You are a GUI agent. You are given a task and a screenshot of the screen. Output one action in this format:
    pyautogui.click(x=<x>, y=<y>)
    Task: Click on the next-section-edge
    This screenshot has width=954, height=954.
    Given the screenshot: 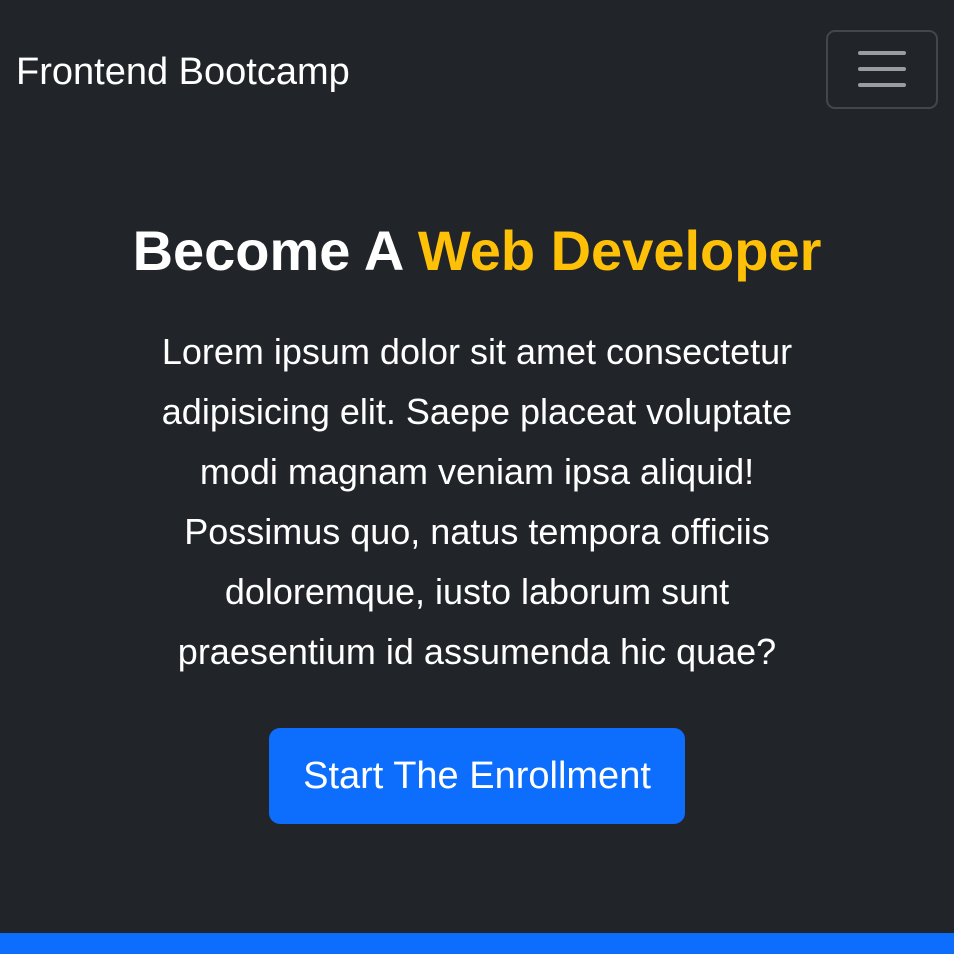 What is the action you would take?
    pyautogui.click(x=477, y=943)
    